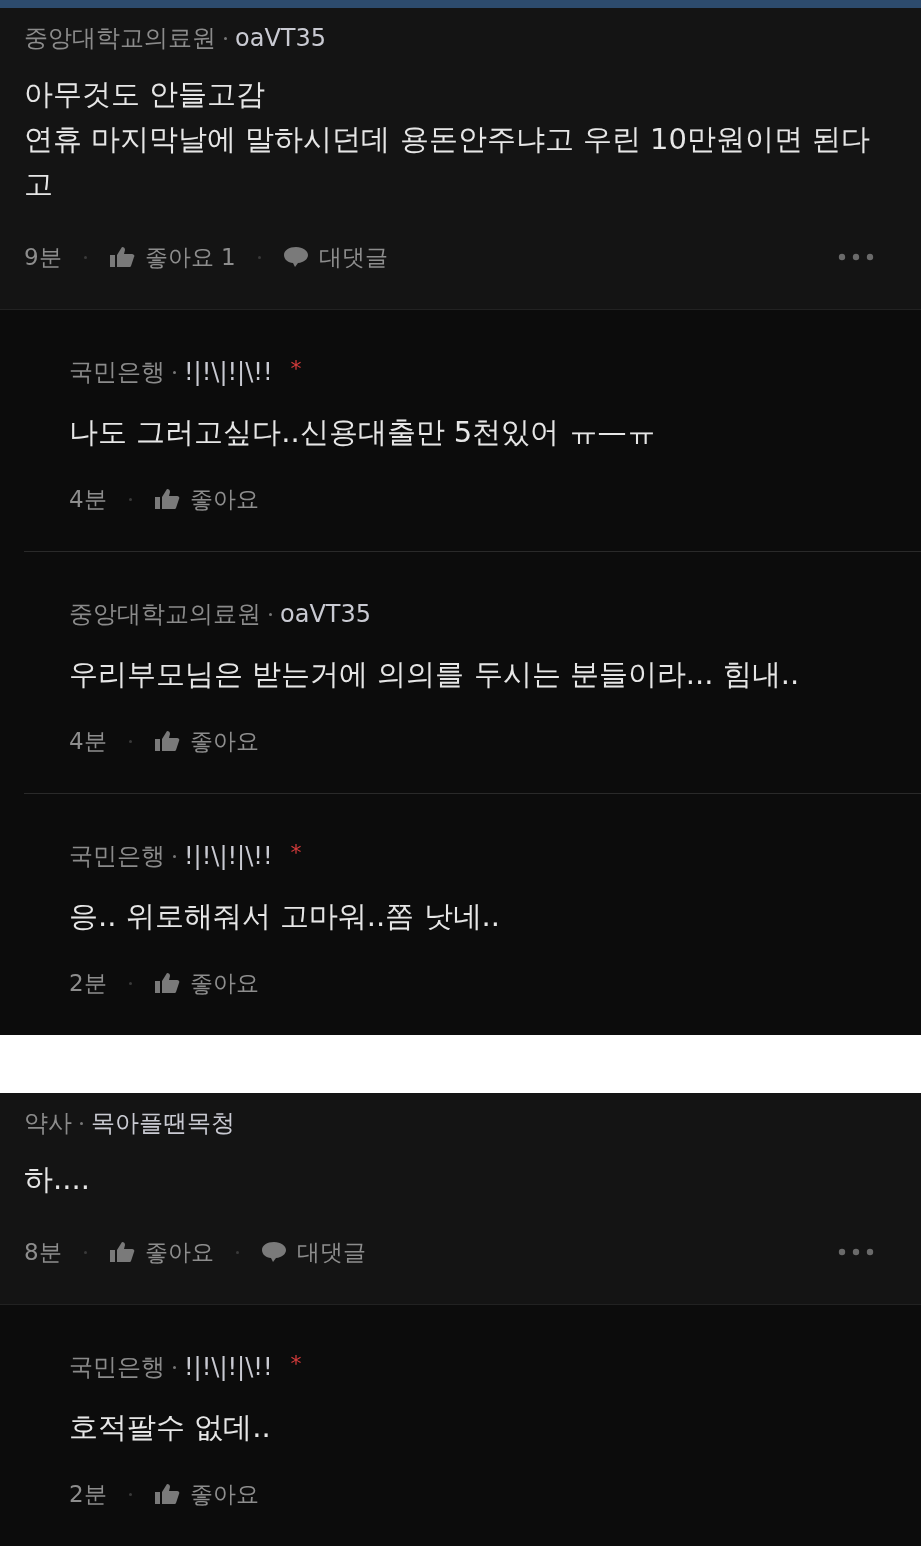 Image resolution: width=921 pixels, height=1557 pixels. Describe the element at coordinates (363, 432) in the screenshot. I see `comment-text: 나도 그러고싶다..신용대출만 5천있어 ㅠ—ㅠ` at that location.